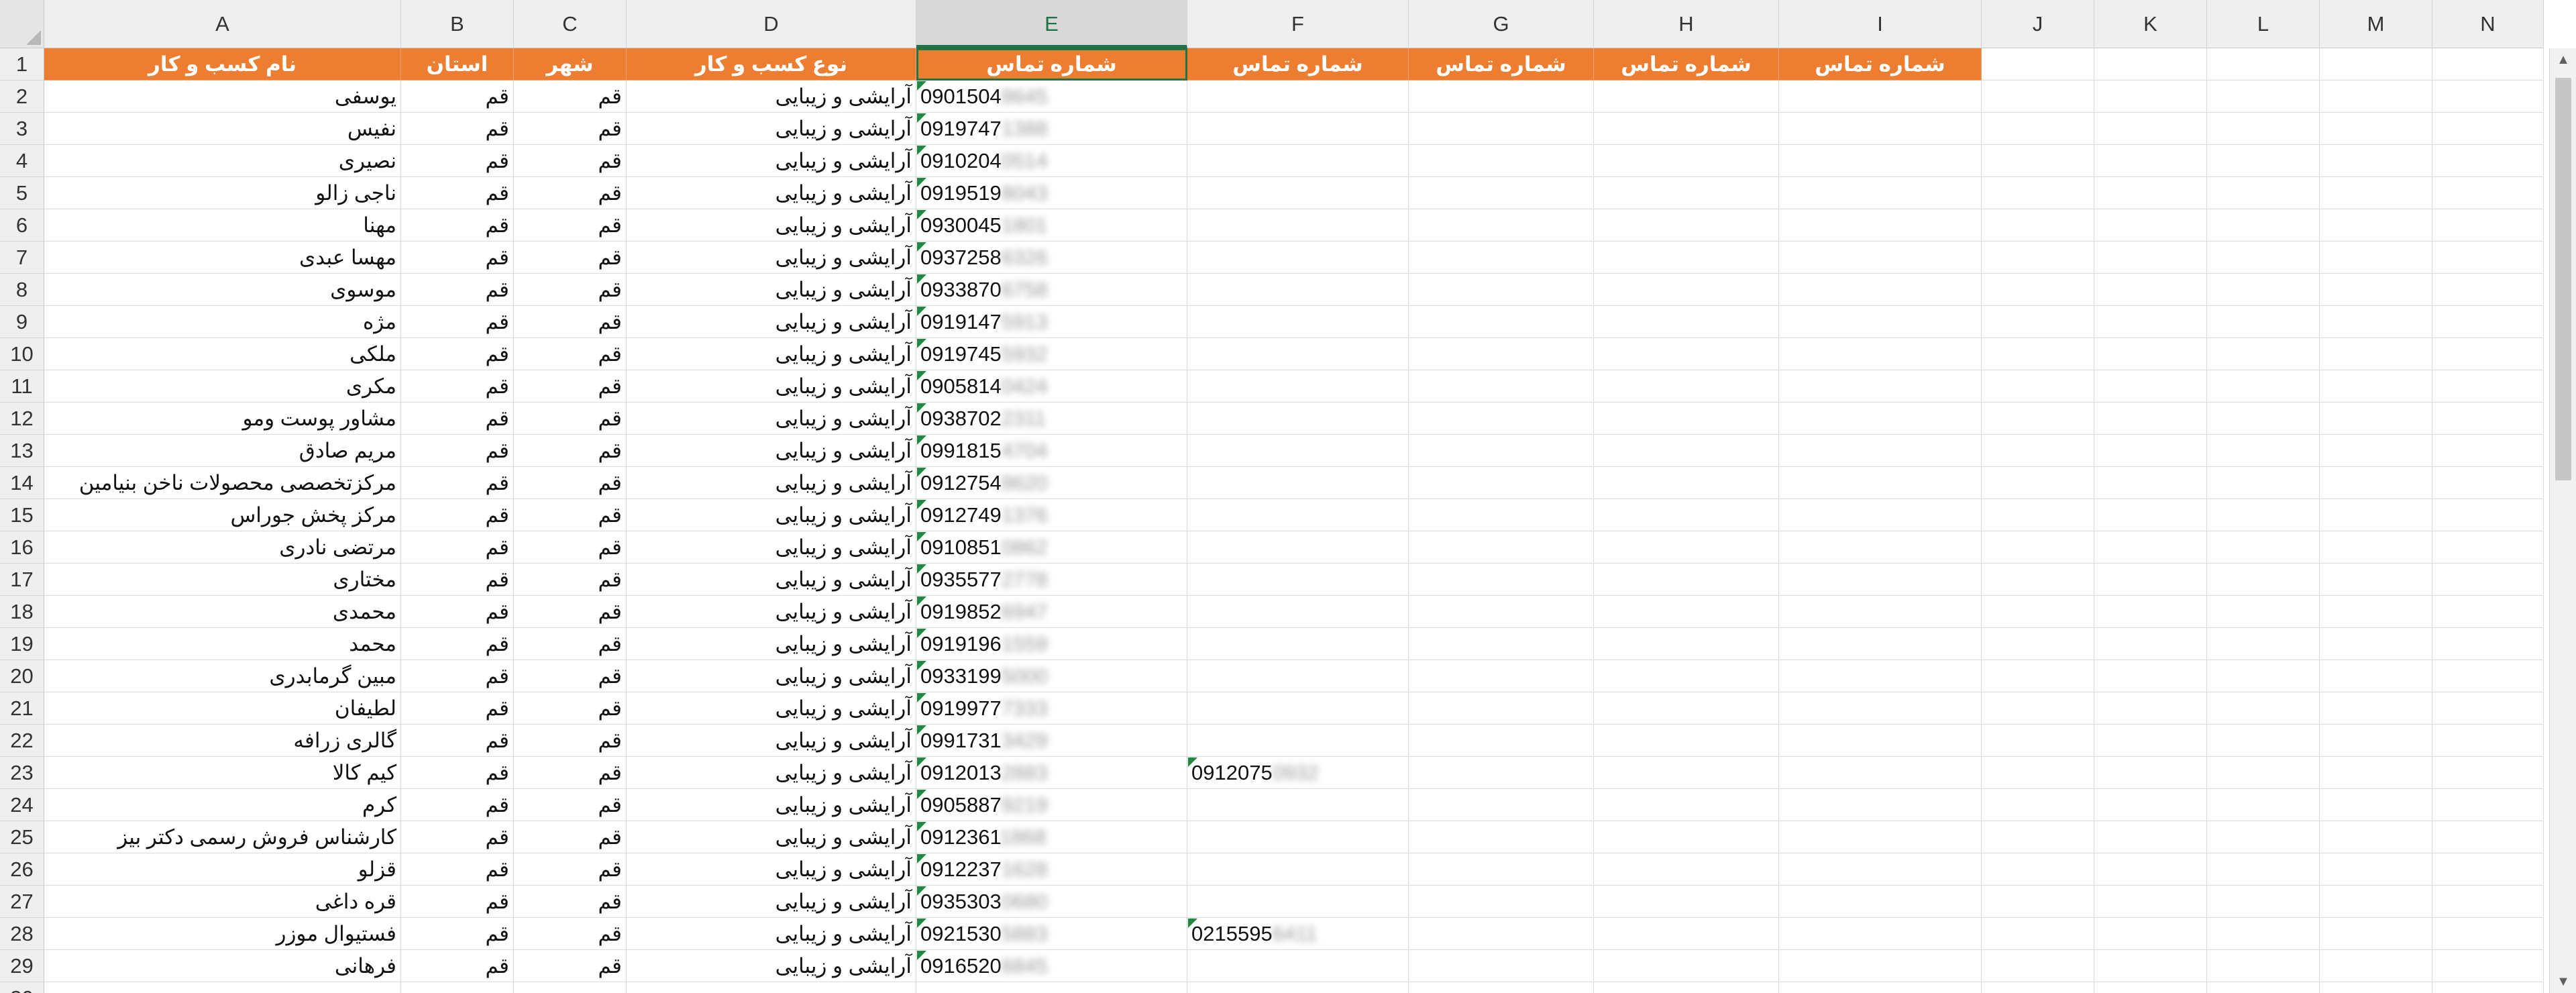 The width and height of the screenshot is (2576, 993). I want to click on business-name-cell: گالری زرافه, so click(222, 741).